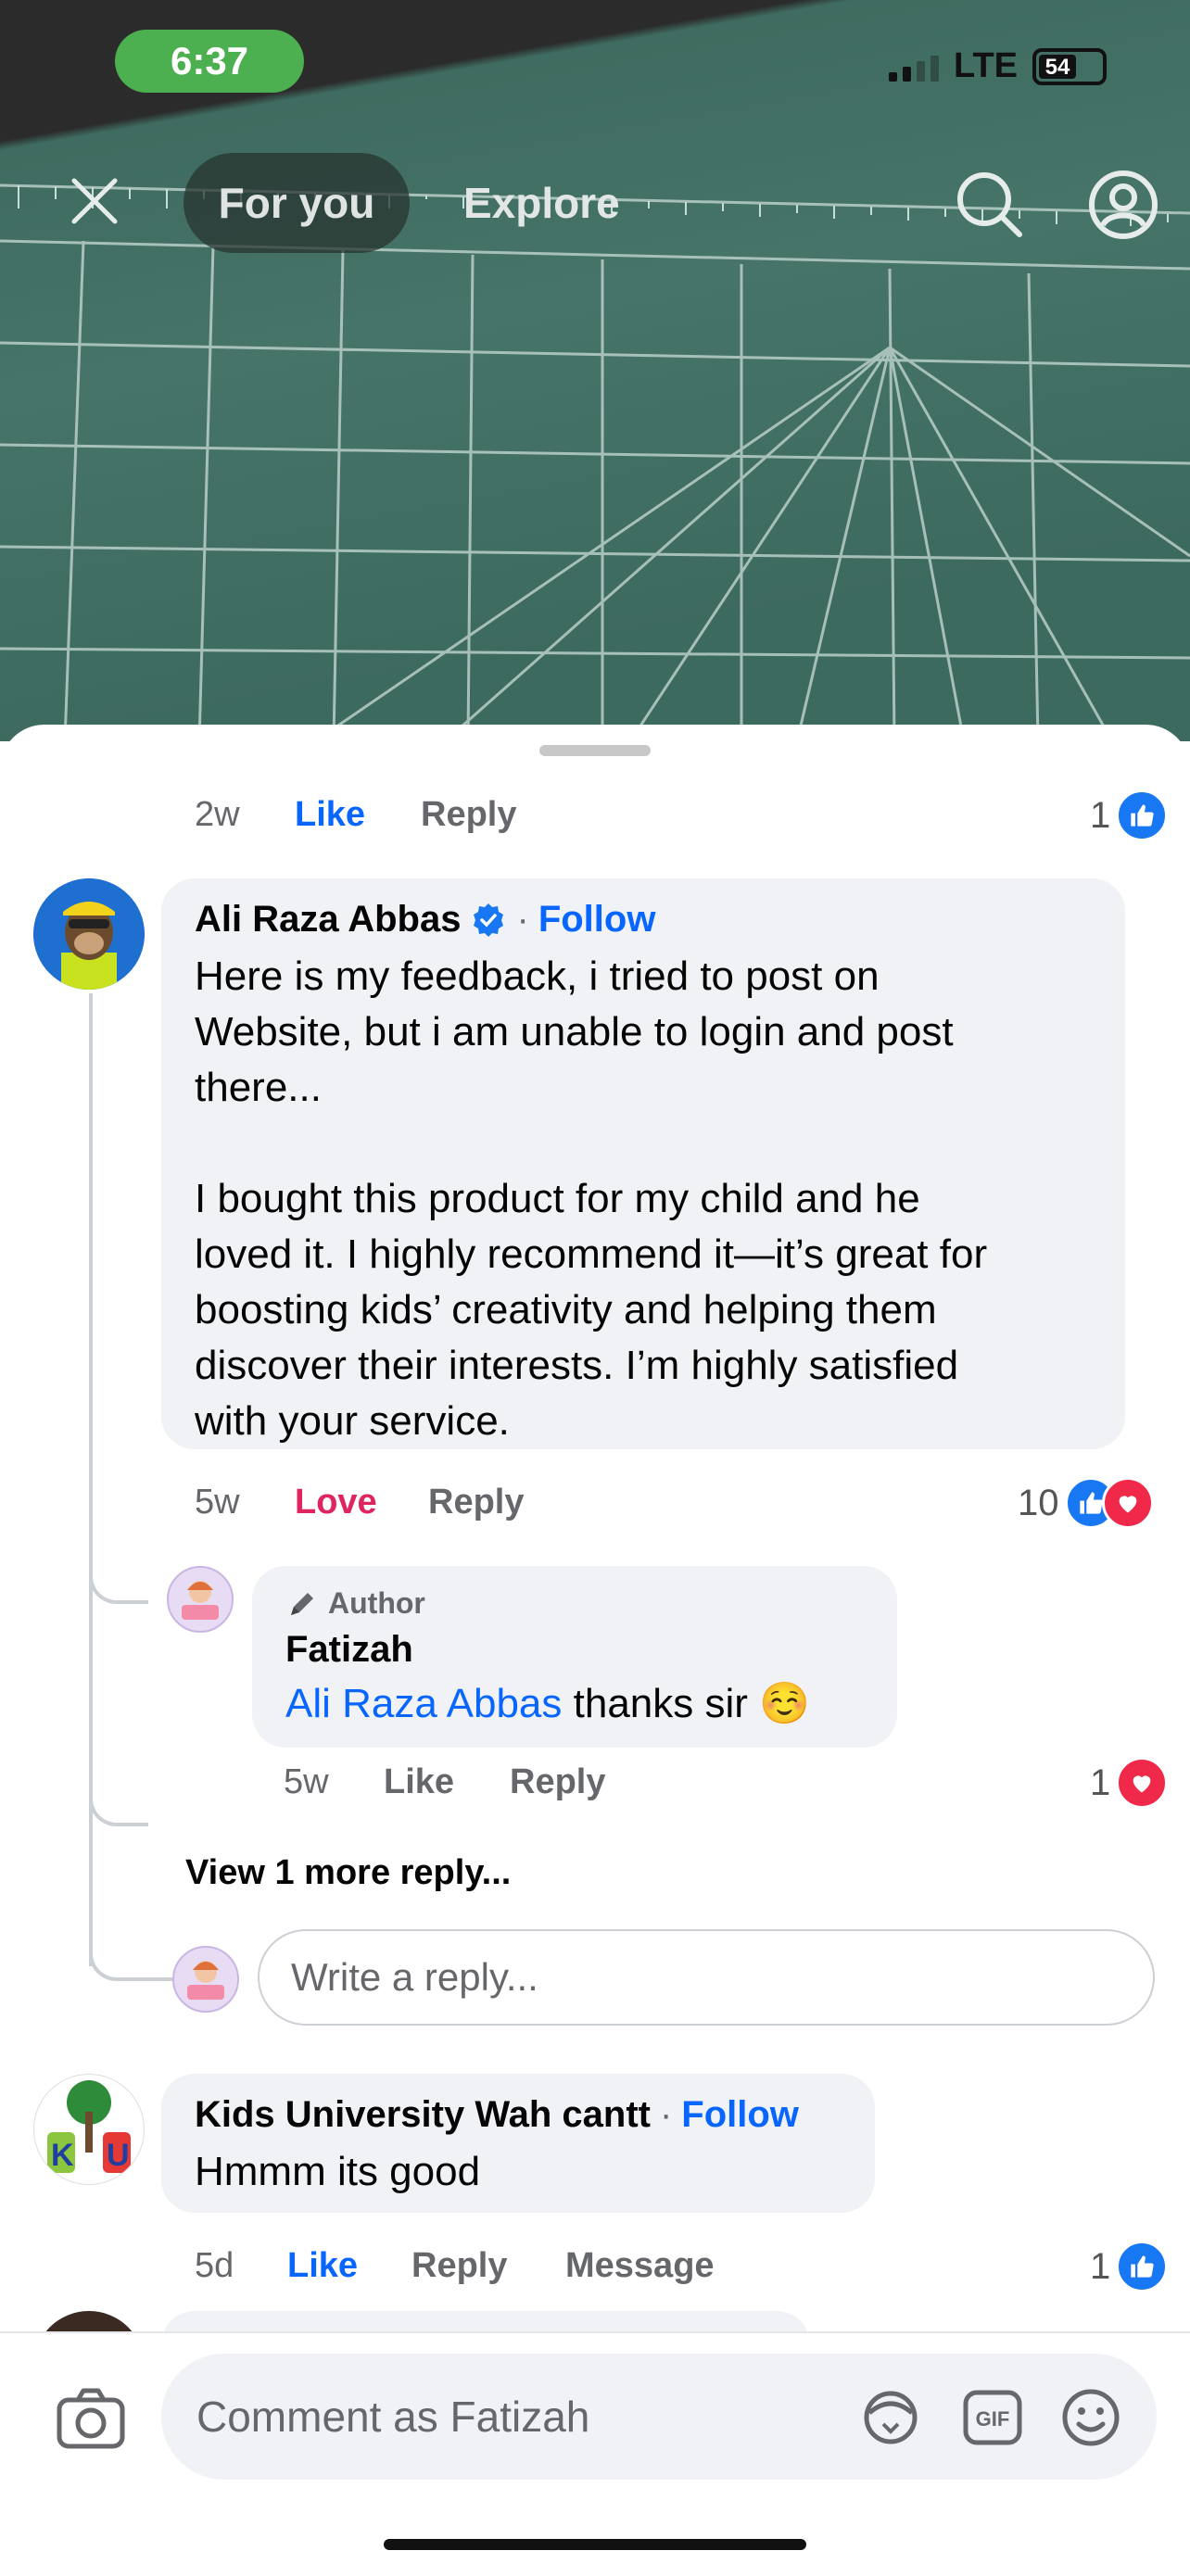 The height and width of the screenshot is (2576, 1190). I want to click on battery-icon: 54, so click(1069, 66).